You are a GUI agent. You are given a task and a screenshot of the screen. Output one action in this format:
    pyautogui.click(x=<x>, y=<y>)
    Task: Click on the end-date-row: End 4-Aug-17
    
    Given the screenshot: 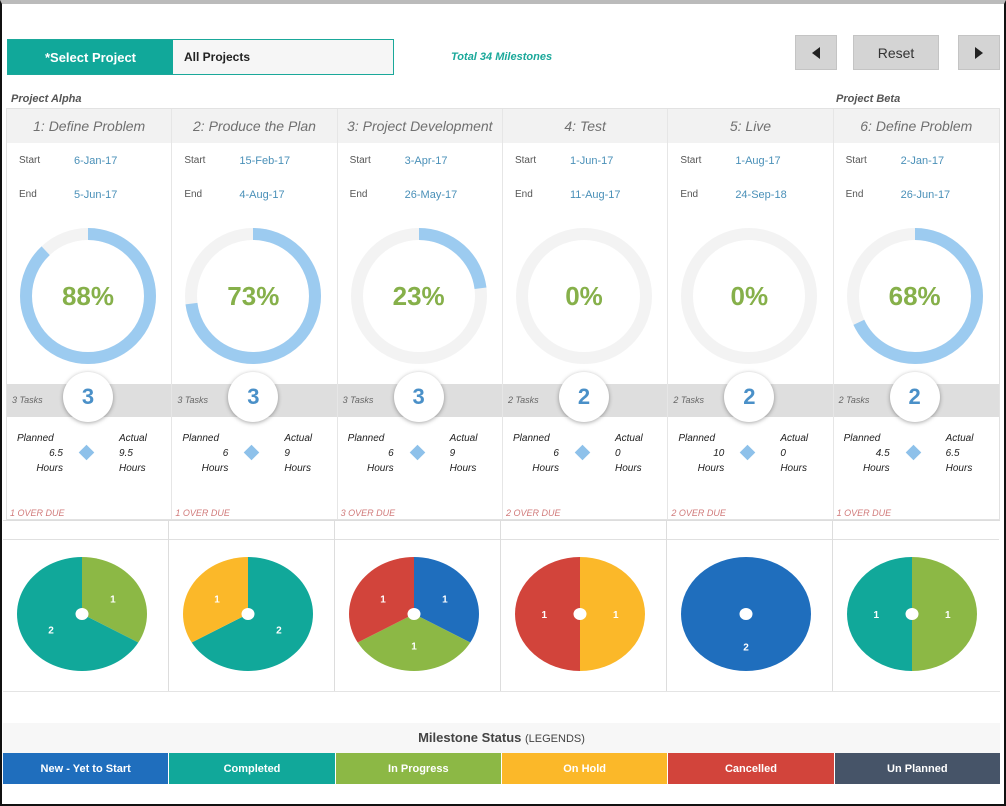 What is the action you would take?
    pyautogui.click(x=234, y=195)
    